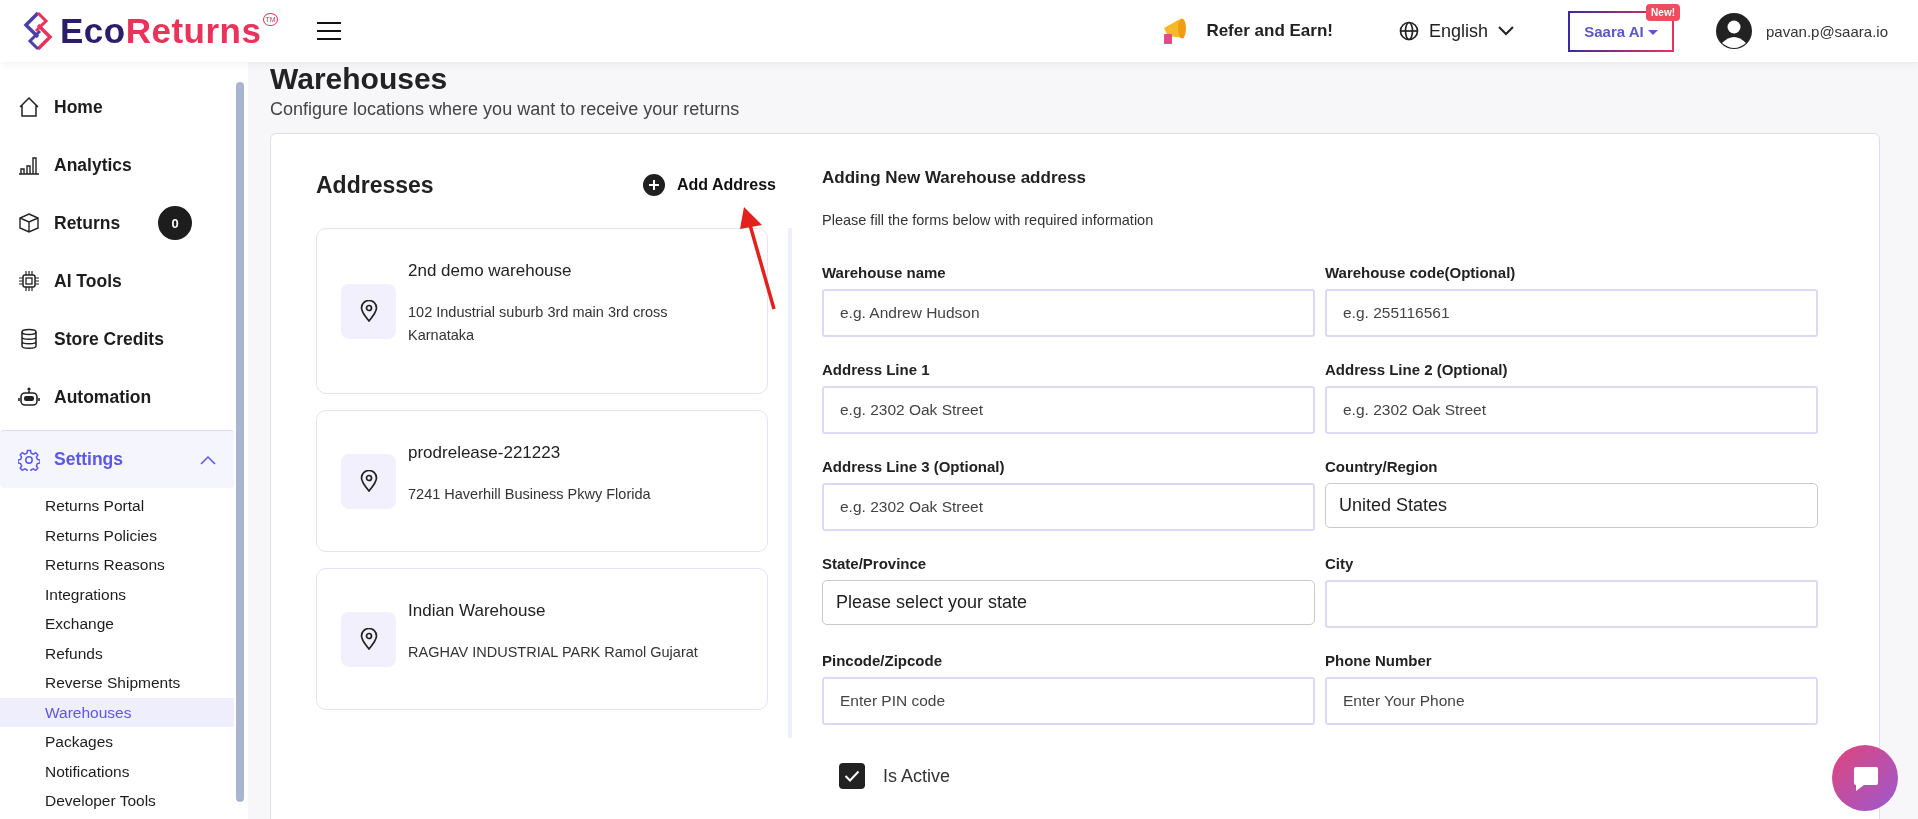  Describe the element at coordinates (117, 742) in the screenshot. I see `nav-subitem: Packages` at that location.